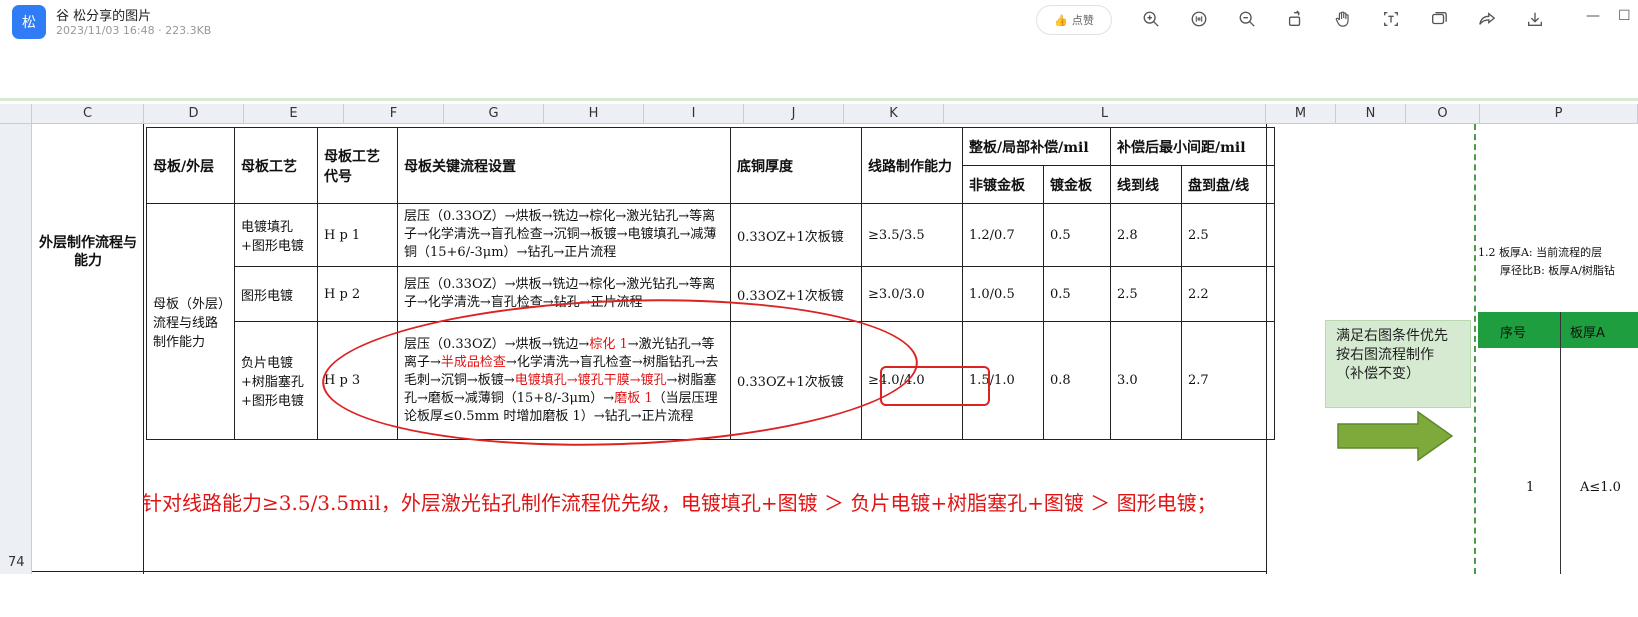  What do you see at coordinates (394, 114) in the screenshot?
I see `column-header-f: F` at bounding box center [394, 114].